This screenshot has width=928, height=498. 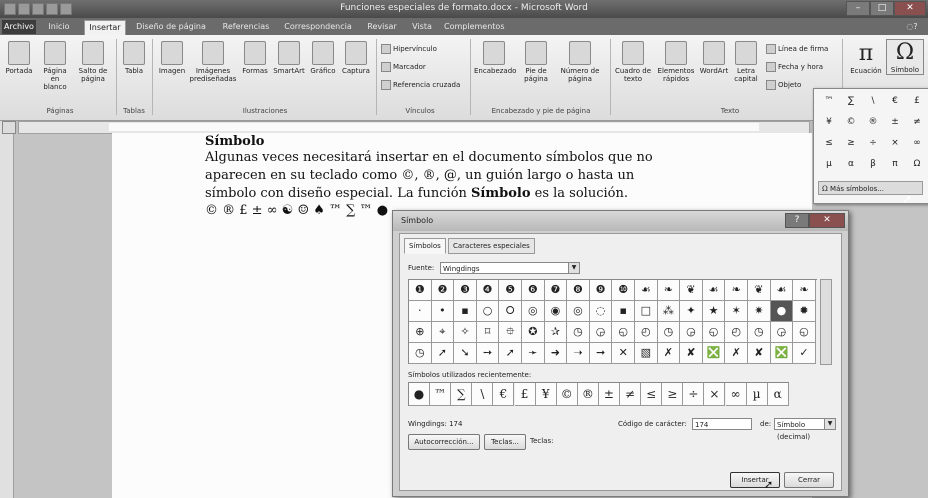 I want to click on cuadro-texto-button: Cuadro de texto, so click(x=633, y=62).